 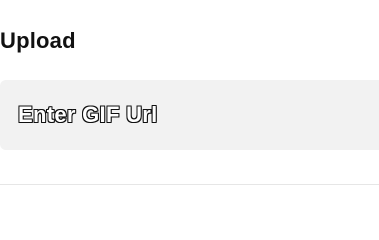 What do you see at coordinates (87, 114) in the screenshot?
I see `gif-url-placeholder: Enter GIF Url` at bounding box center [87, 114].